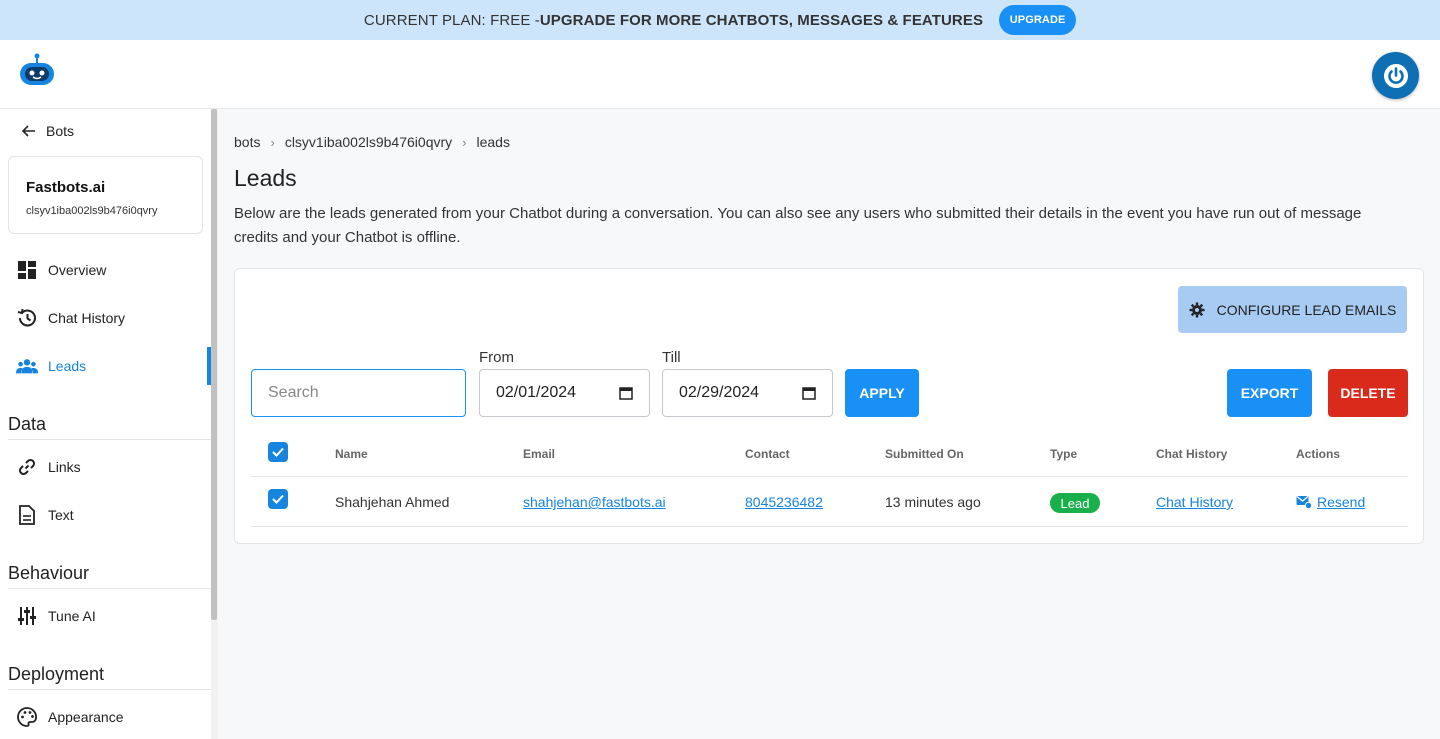 The image size is (1440, 739). Describe the element at coordinates (784, 502) in the screenshot. I see `lead-contact-link: 8045236482` at that location.